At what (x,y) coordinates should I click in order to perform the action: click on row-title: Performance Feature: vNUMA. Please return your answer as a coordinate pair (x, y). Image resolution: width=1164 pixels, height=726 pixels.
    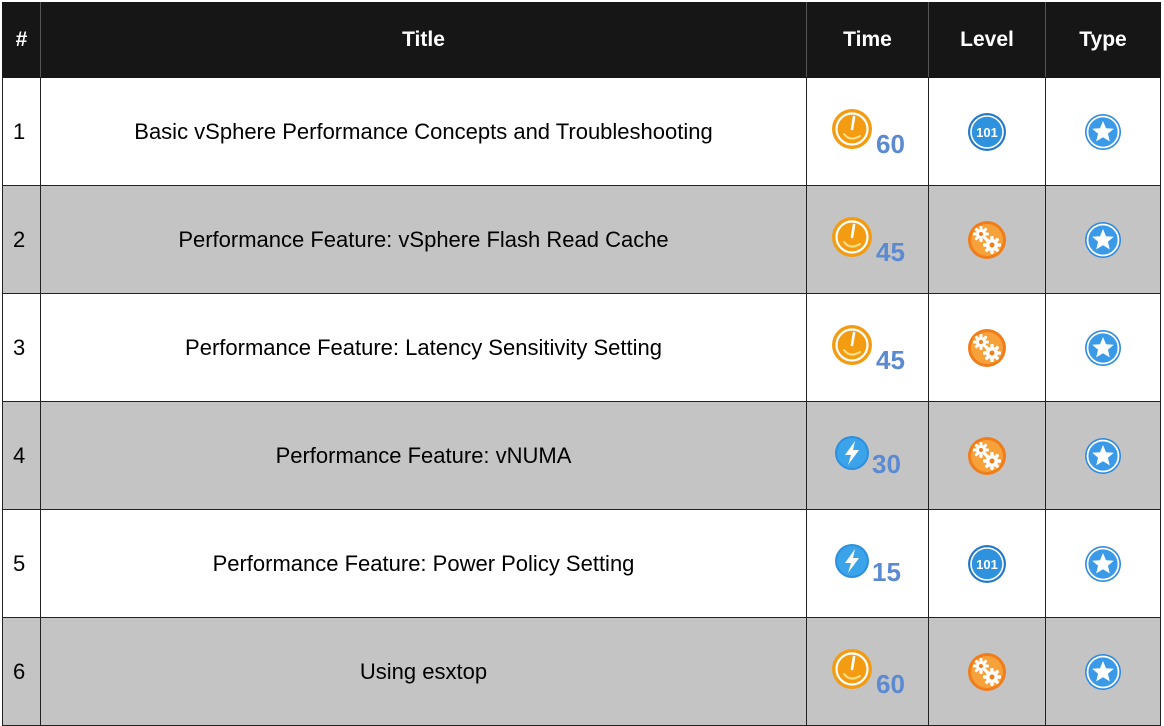
    Looking at the image, I should click on (423, 455).